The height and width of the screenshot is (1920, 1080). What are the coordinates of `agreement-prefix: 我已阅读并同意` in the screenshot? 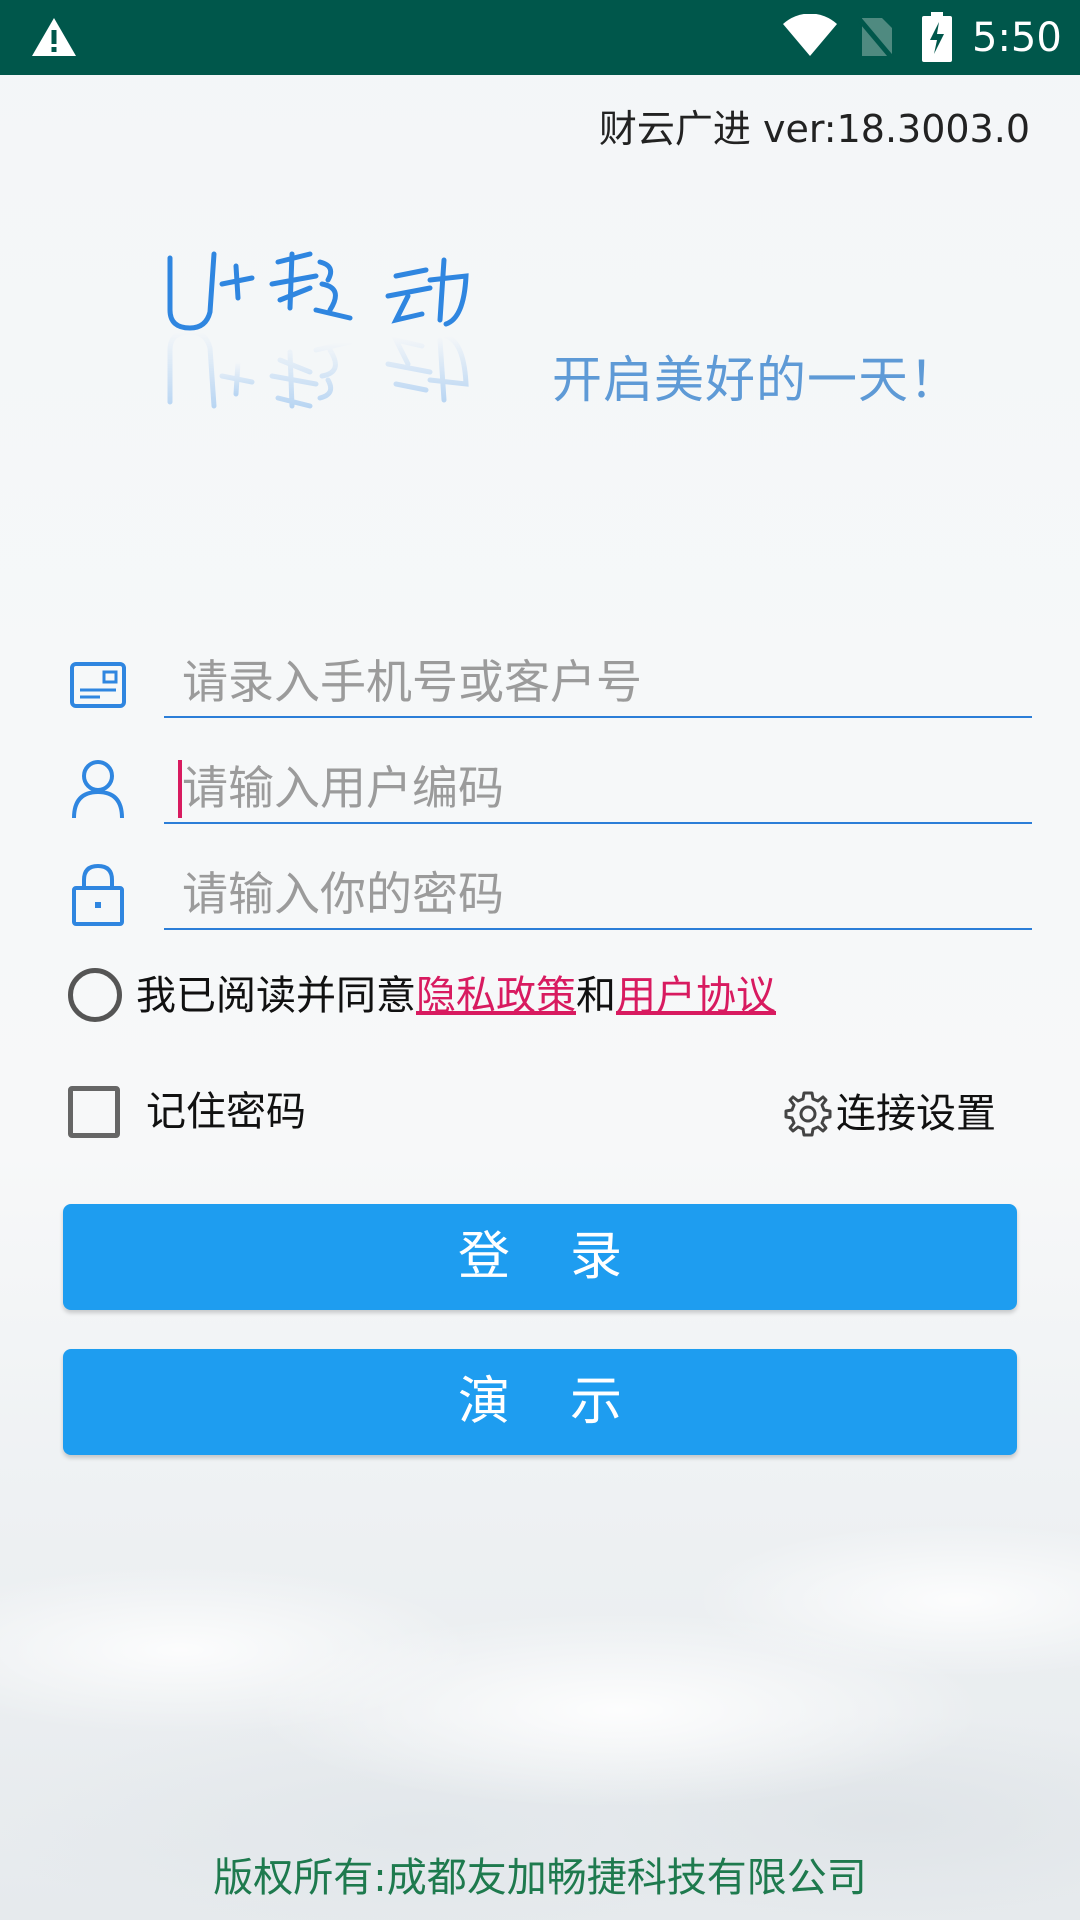 It's located at (276, 996).